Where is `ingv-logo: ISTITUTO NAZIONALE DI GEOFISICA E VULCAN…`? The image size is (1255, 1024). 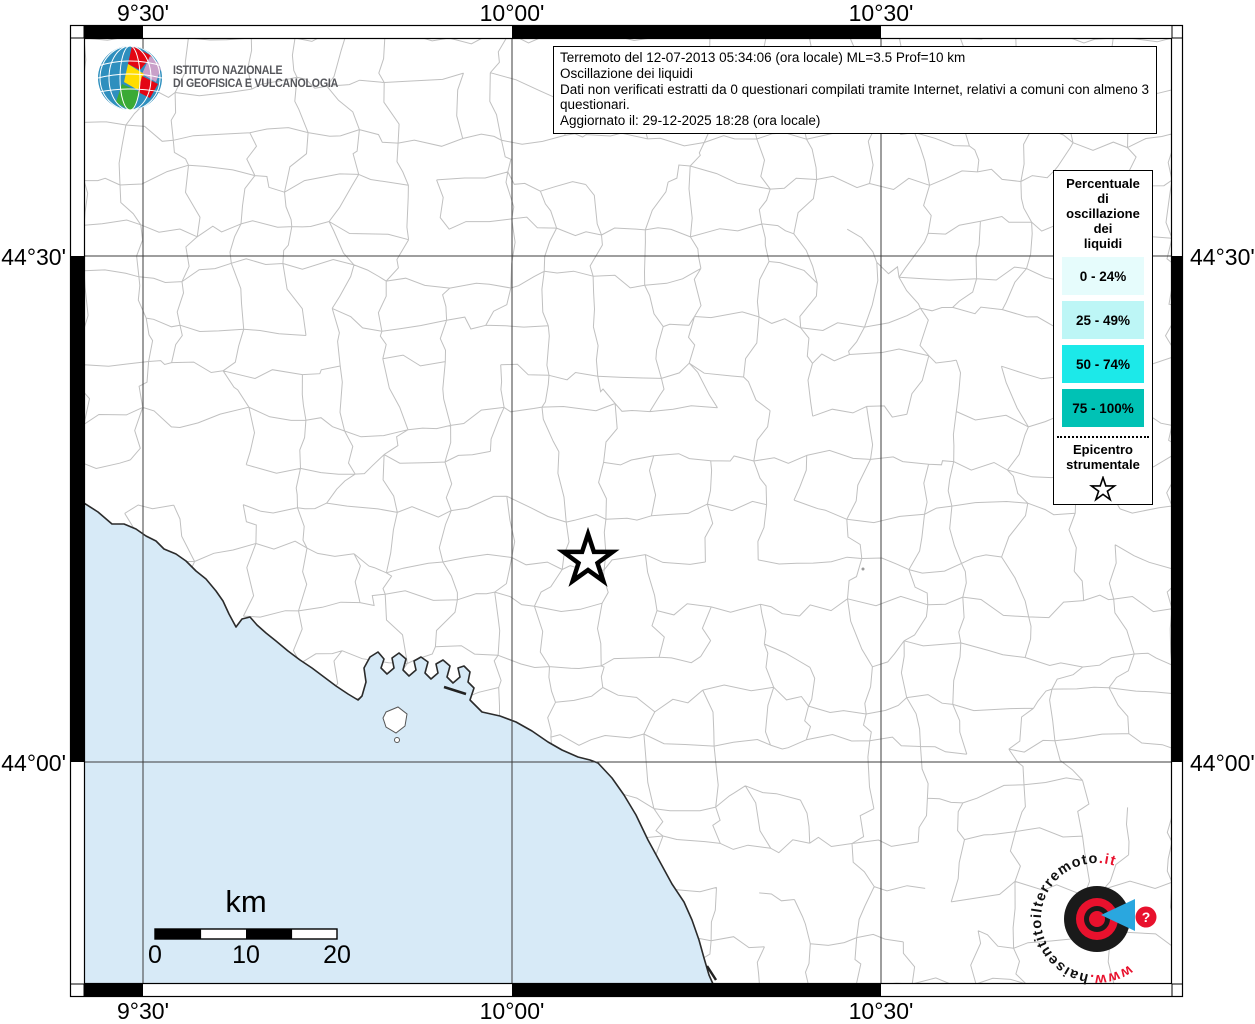
ingv-logo: ISTITUTO NAZIONALE DI GEOFISICA E VULCAN… is located at coordinates (225, 78).